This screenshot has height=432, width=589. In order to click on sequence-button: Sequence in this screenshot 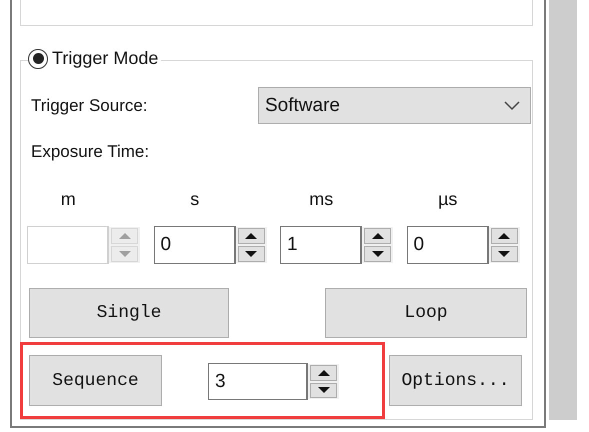, I will do `click(95, 380)`.